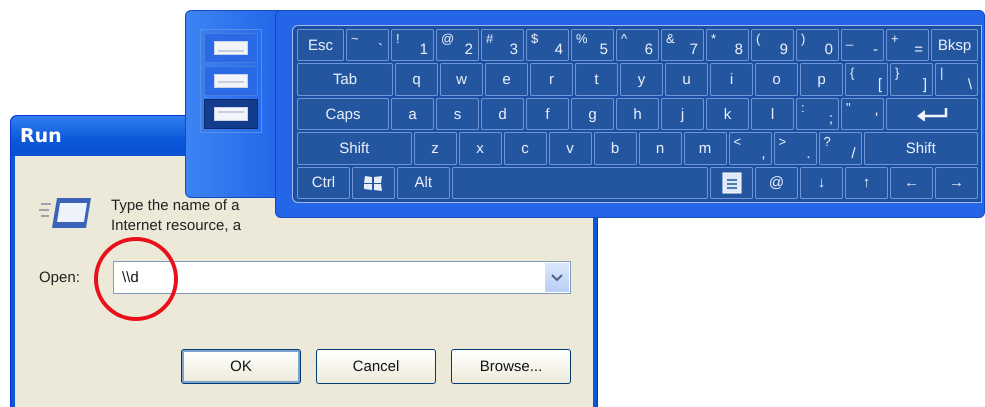 The height and width of the screenshot is (407, 985). What do you see at coordinates (457, 114) in the screenshot?
I see `keyboard-key: s` at bounding box center [457, 114].